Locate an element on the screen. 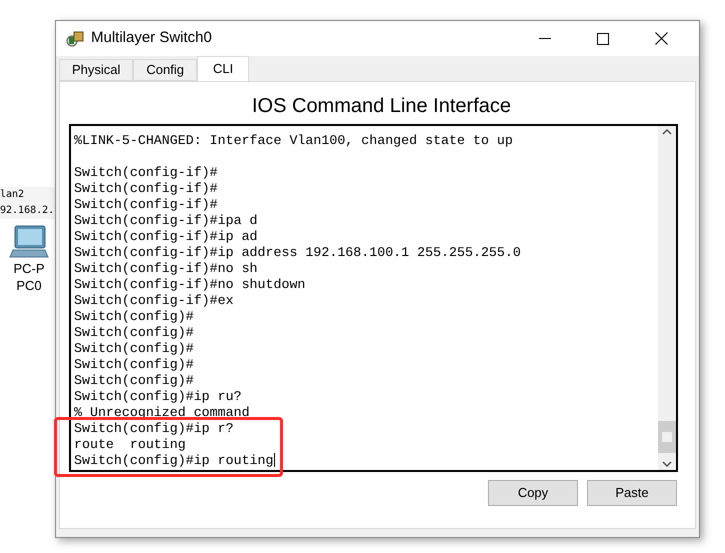 This screenshot has width=725, height=553. terminal-line: Switch(config)#ip routing is located at coordinates (175, 461).